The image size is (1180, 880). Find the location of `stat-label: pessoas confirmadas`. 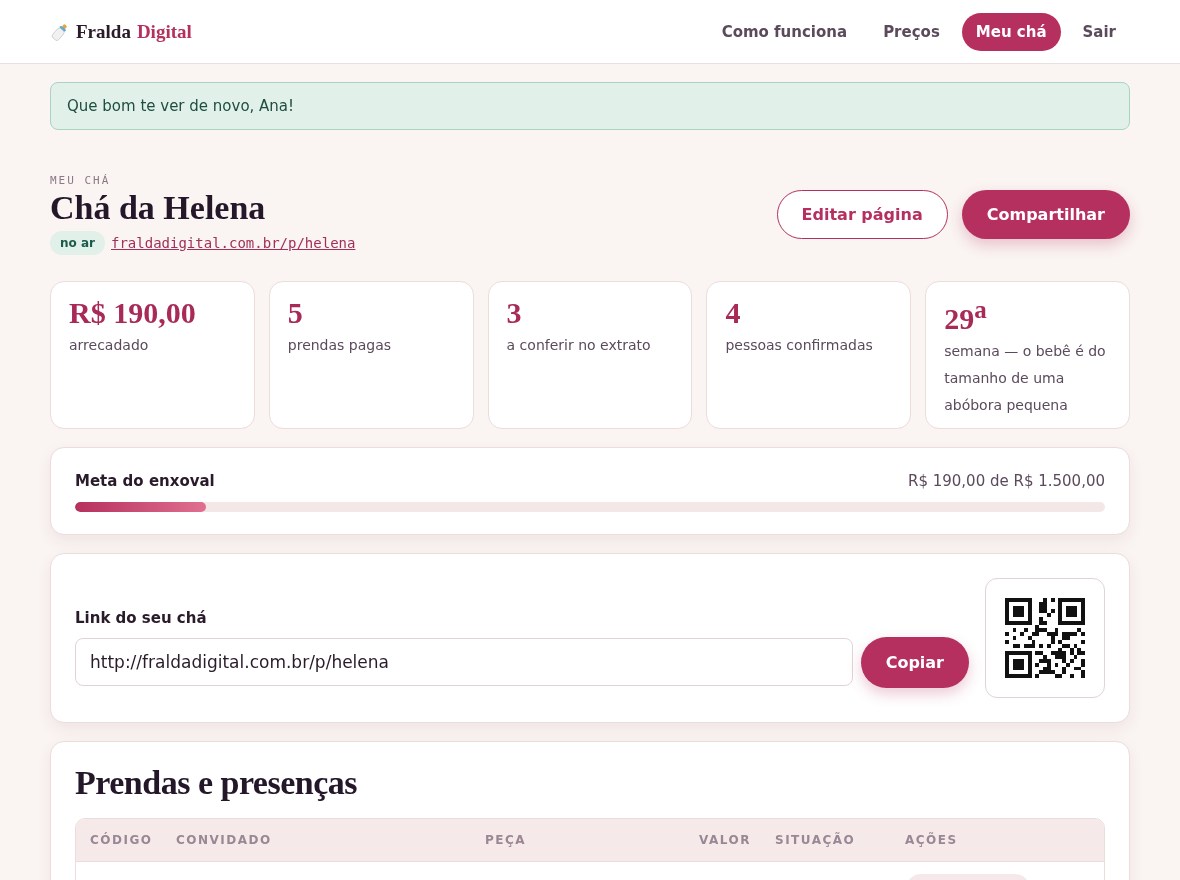

stat-label: pessoas confirmadas is located at coordinates (799, 345).